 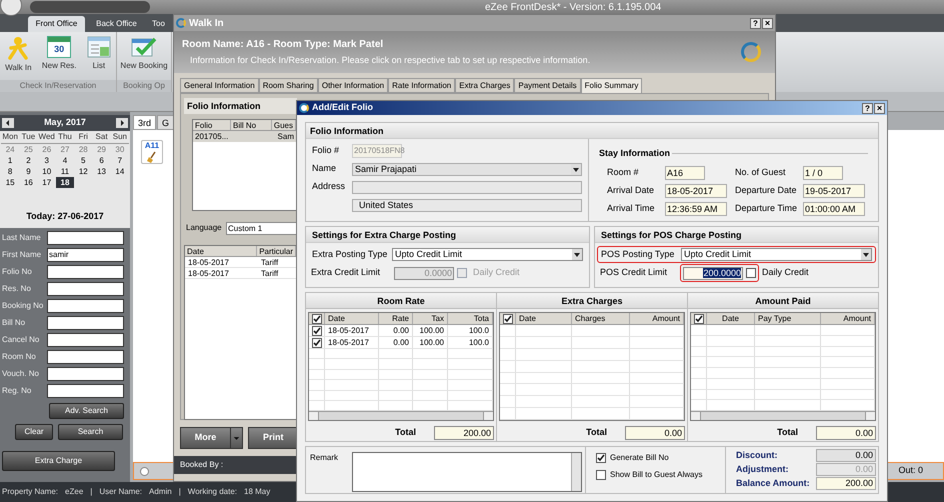 I want to click on address-field, so click(x=467, y=187).